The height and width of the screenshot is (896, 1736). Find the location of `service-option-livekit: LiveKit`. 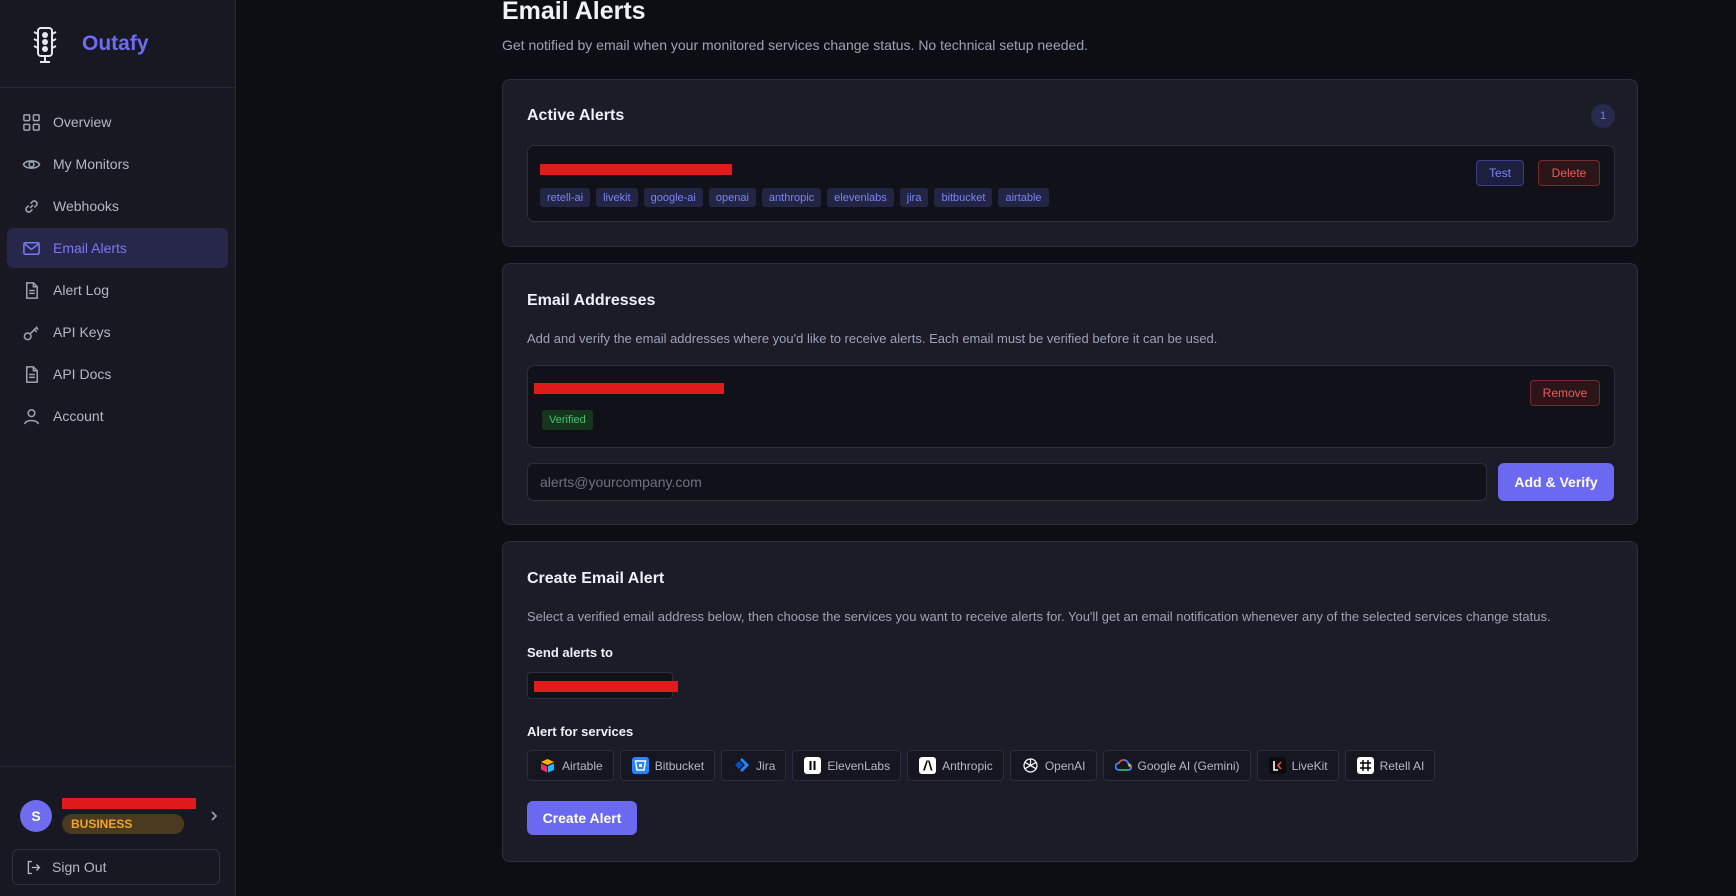

service-option-livekit: LiveKit is located at coordinates (1297, 765).